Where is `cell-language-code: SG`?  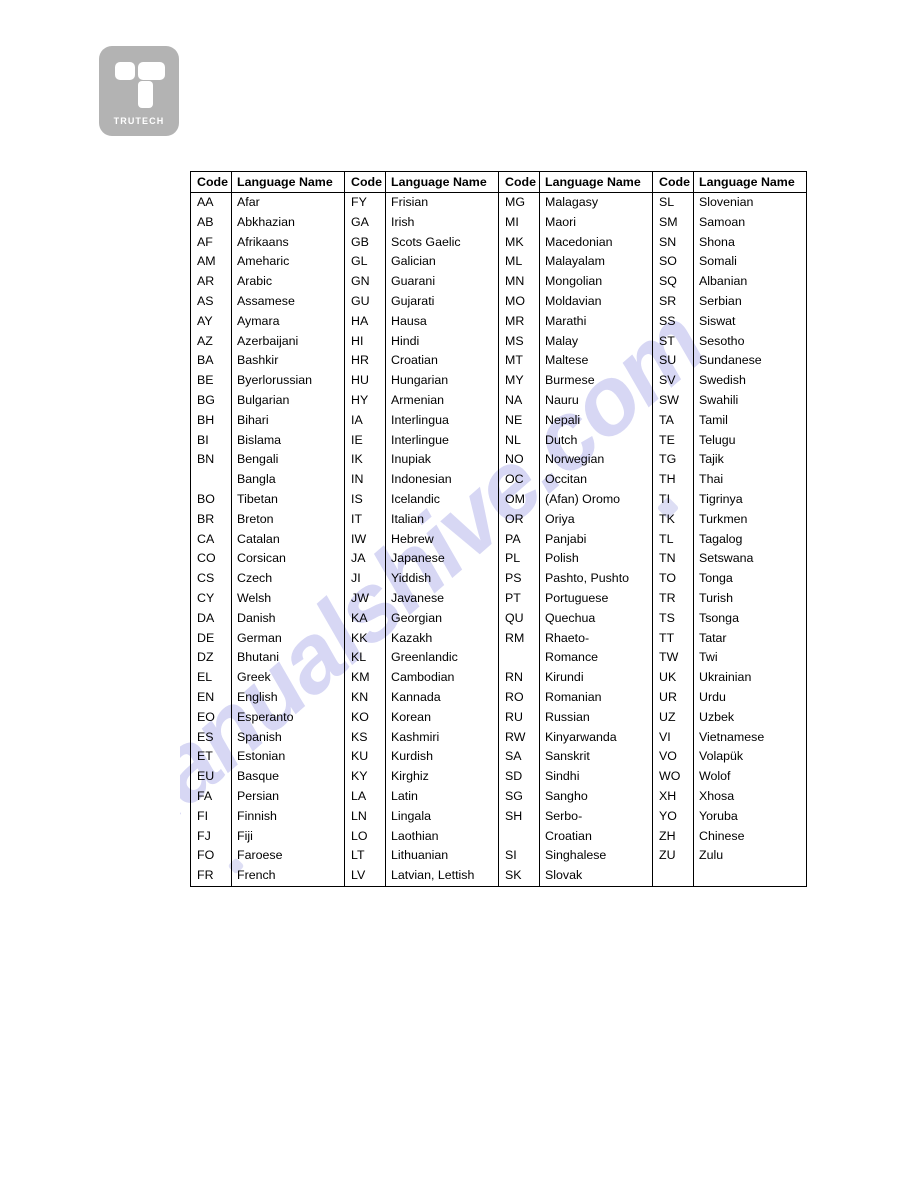 cell-language-code: SG is located at coordinates (519, 796).